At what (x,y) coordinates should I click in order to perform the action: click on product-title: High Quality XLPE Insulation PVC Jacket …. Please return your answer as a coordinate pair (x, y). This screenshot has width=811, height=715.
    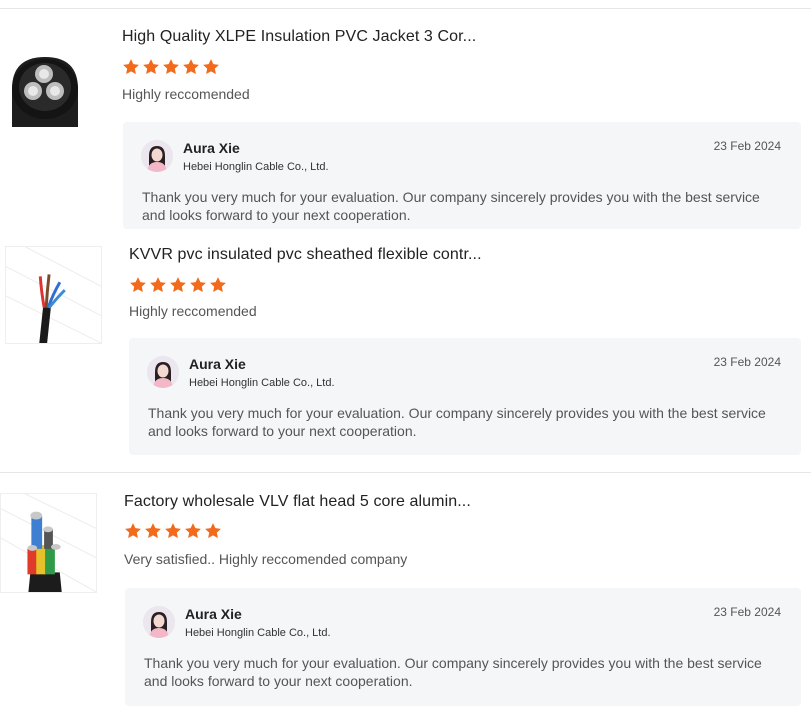
    Looking at the image, I should click on (299, 37).